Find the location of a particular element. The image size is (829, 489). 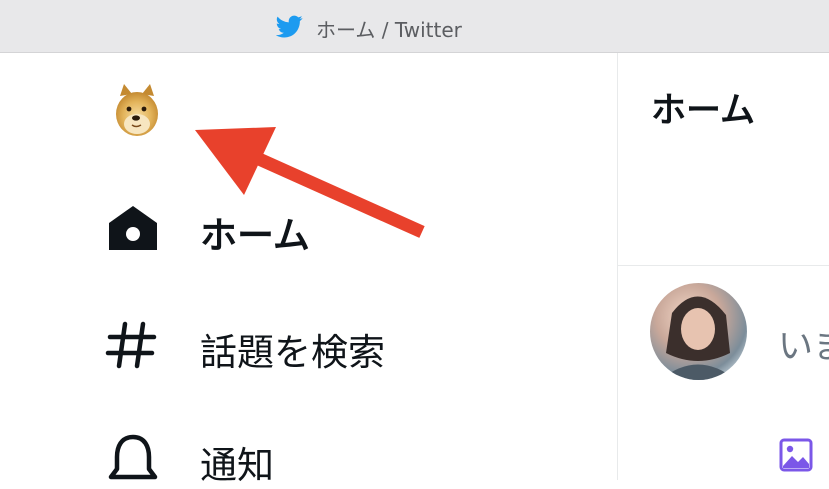

sidebar-item-label: 話題を検索 is located at coordinates (292, 352).